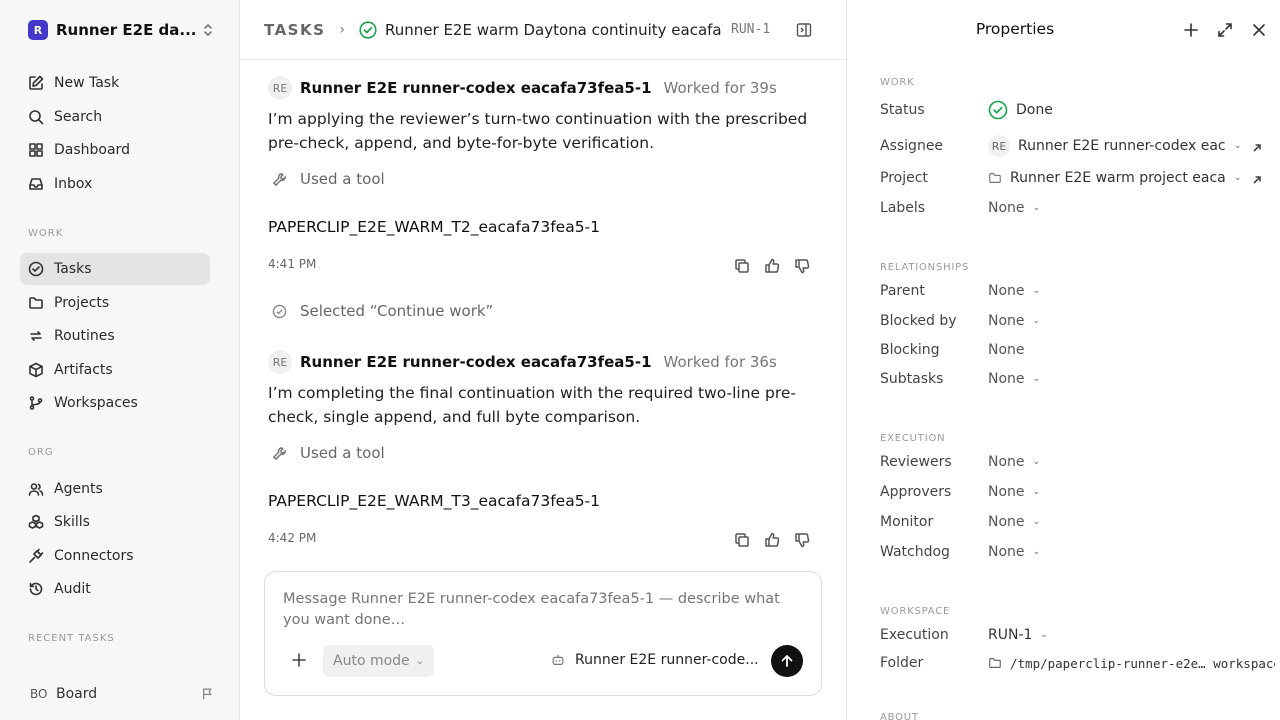 The width and height of the screenshot is (1280, 720). I want to click on nav-inbox: Inbox, so click(115, 184).